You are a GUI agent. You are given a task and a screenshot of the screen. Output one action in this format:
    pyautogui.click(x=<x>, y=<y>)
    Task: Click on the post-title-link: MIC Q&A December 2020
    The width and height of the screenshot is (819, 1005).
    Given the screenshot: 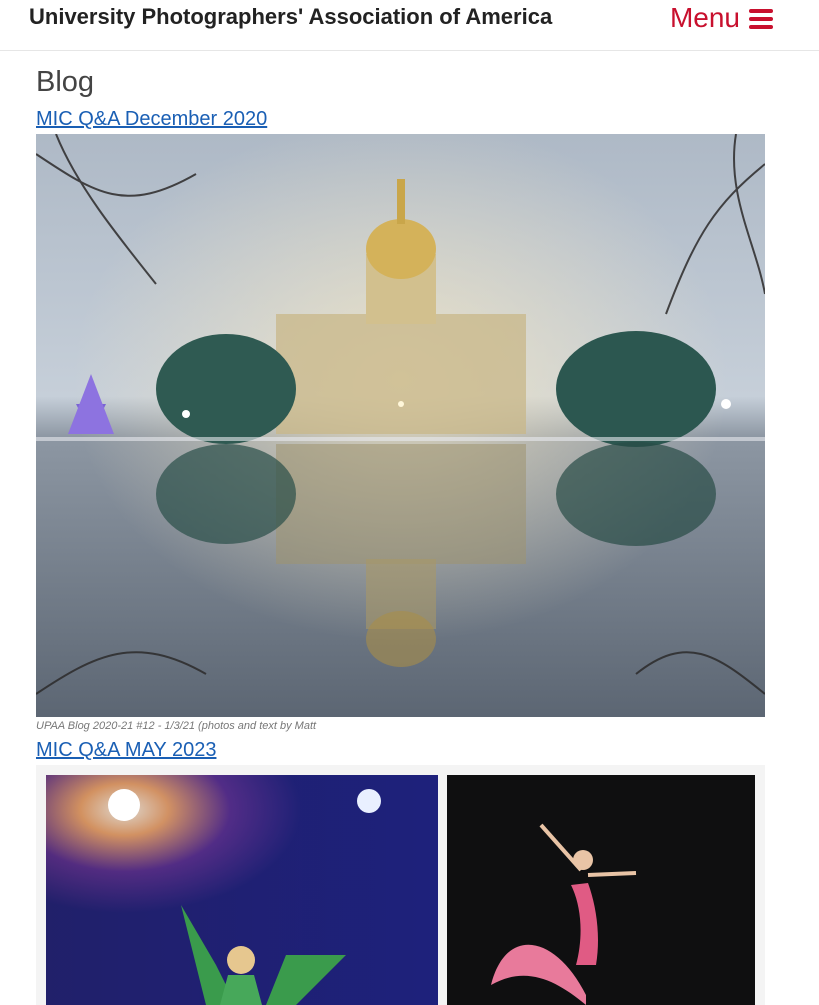 What is the action you would take?
    pyautogui.click(x=400, y=119)
    